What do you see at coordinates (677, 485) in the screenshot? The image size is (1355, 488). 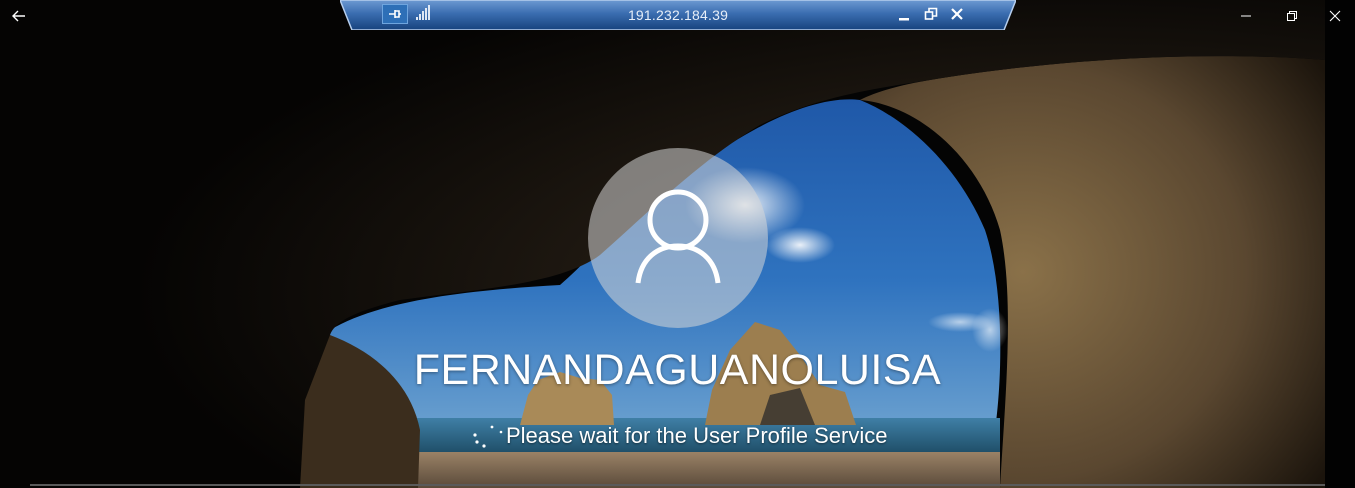 I see `bottom-divider` at bounding box center [677, 485].